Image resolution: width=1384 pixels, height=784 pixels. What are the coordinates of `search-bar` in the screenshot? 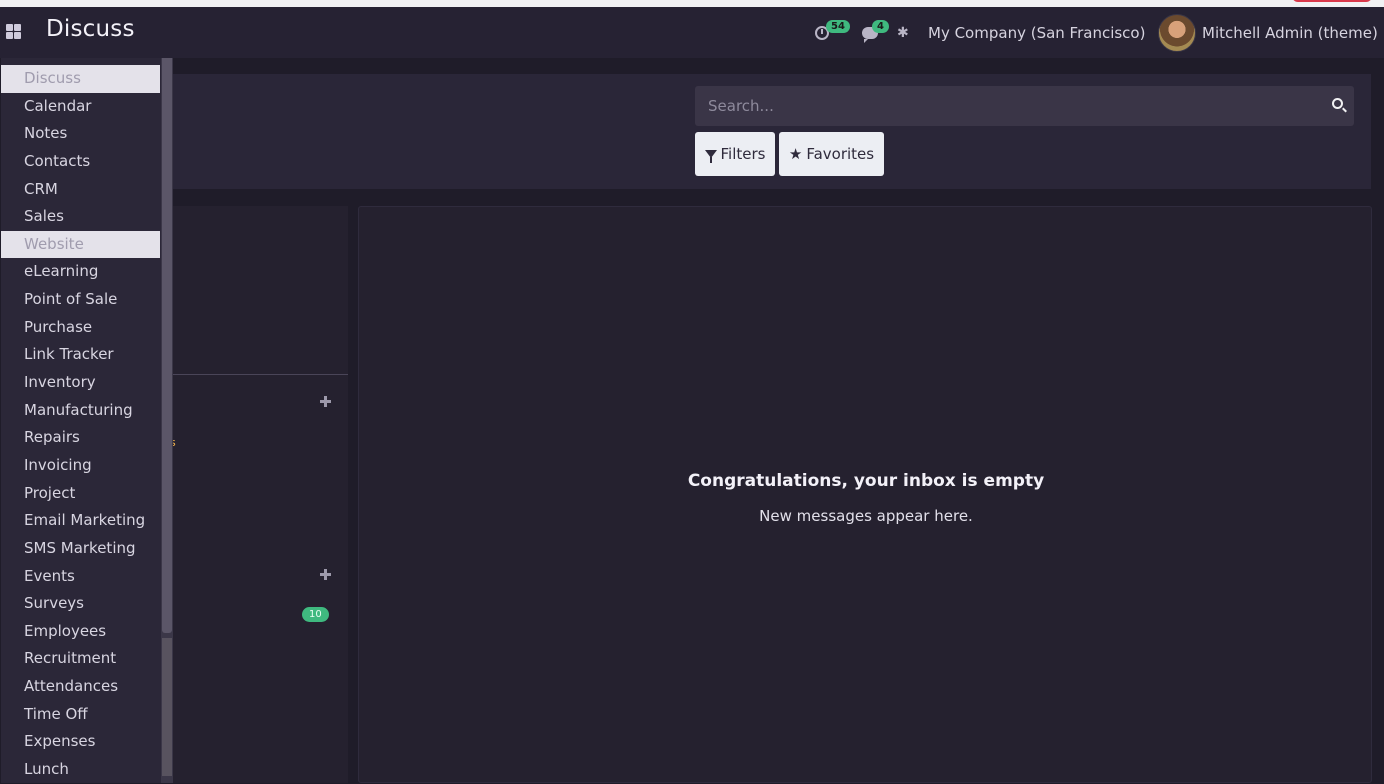 It's located at (1024, 106).